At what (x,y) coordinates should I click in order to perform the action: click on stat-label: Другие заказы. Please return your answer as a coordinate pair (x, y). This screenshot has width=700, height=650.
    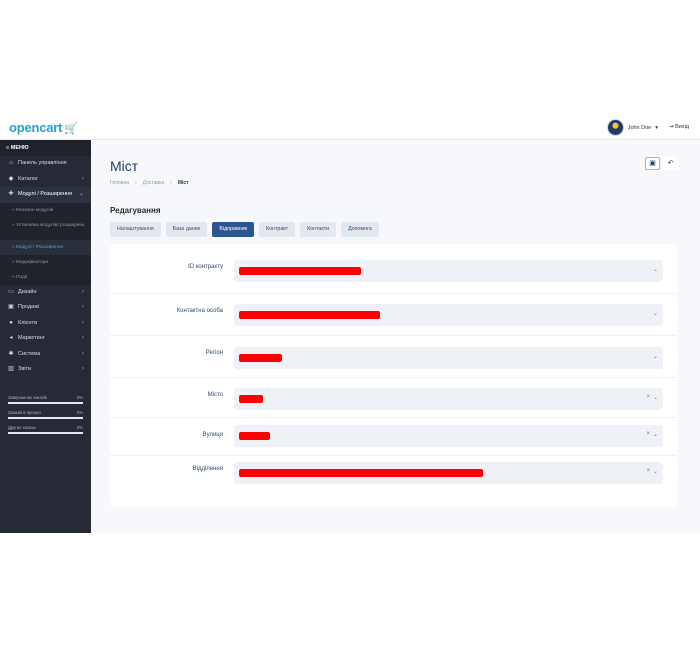
    Looking at the image, I should click on (22, 427).